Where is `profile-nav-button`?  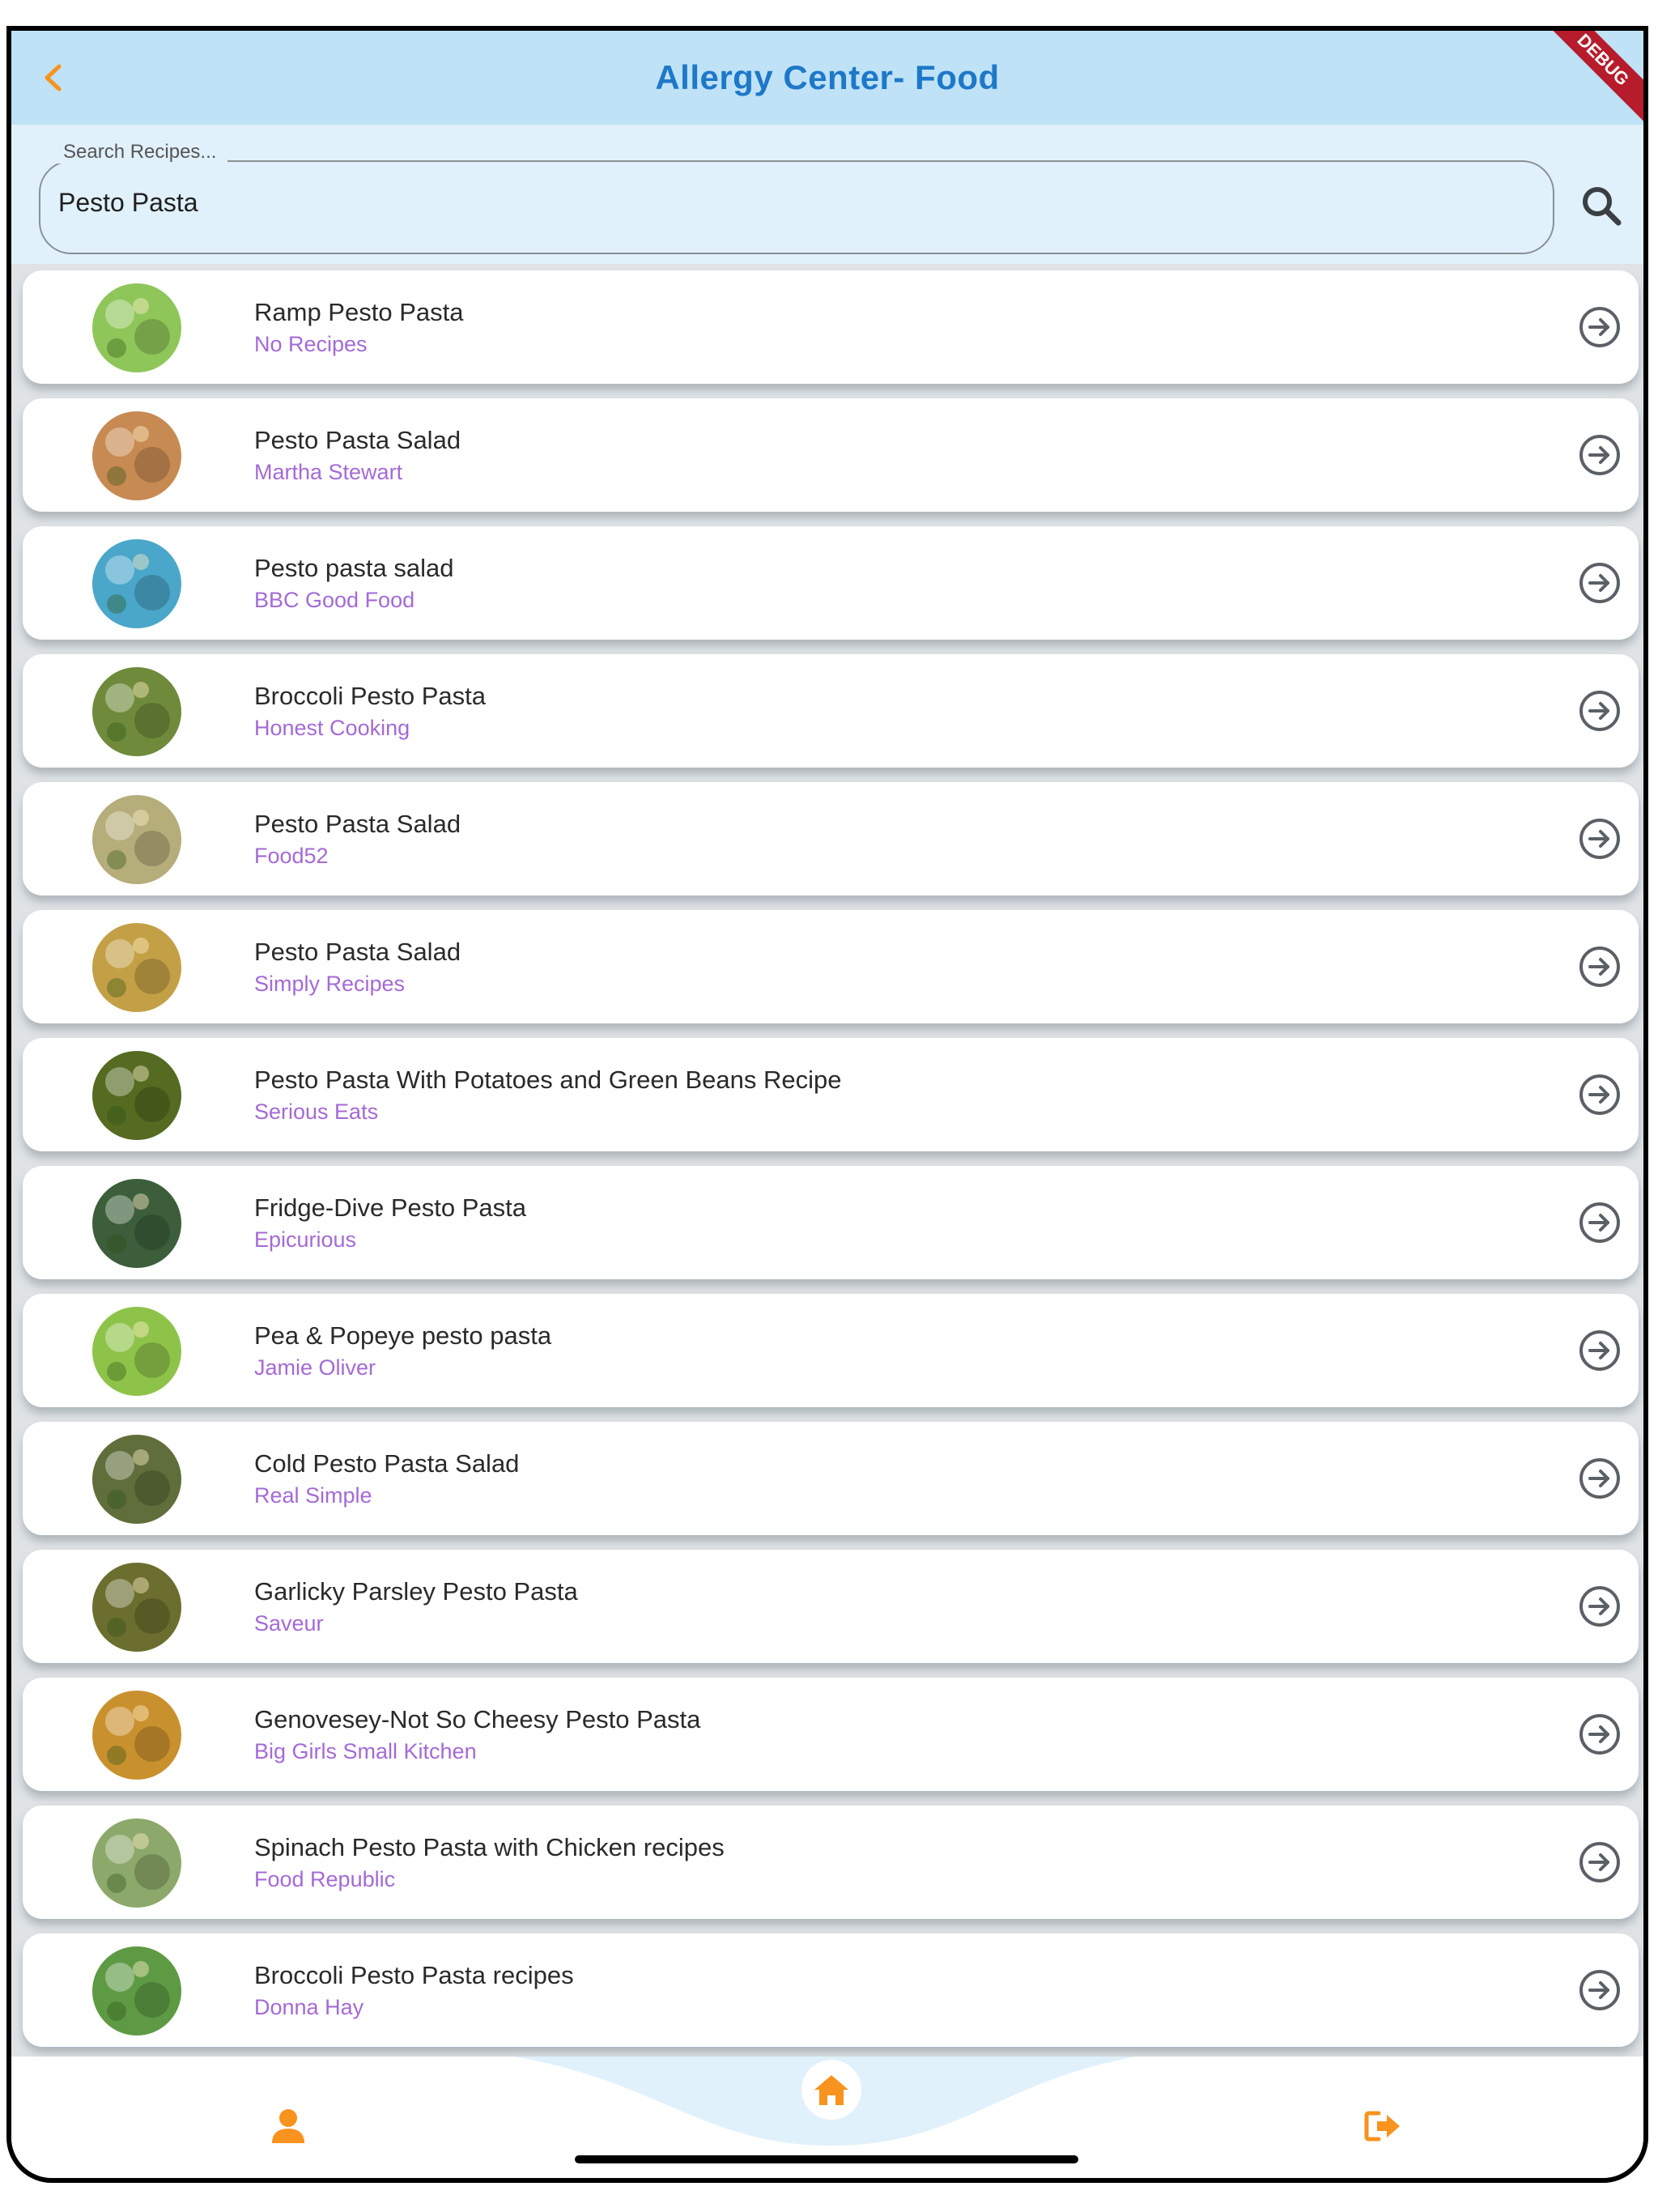 profile-nav-button is located at coordinates (288, 2127).